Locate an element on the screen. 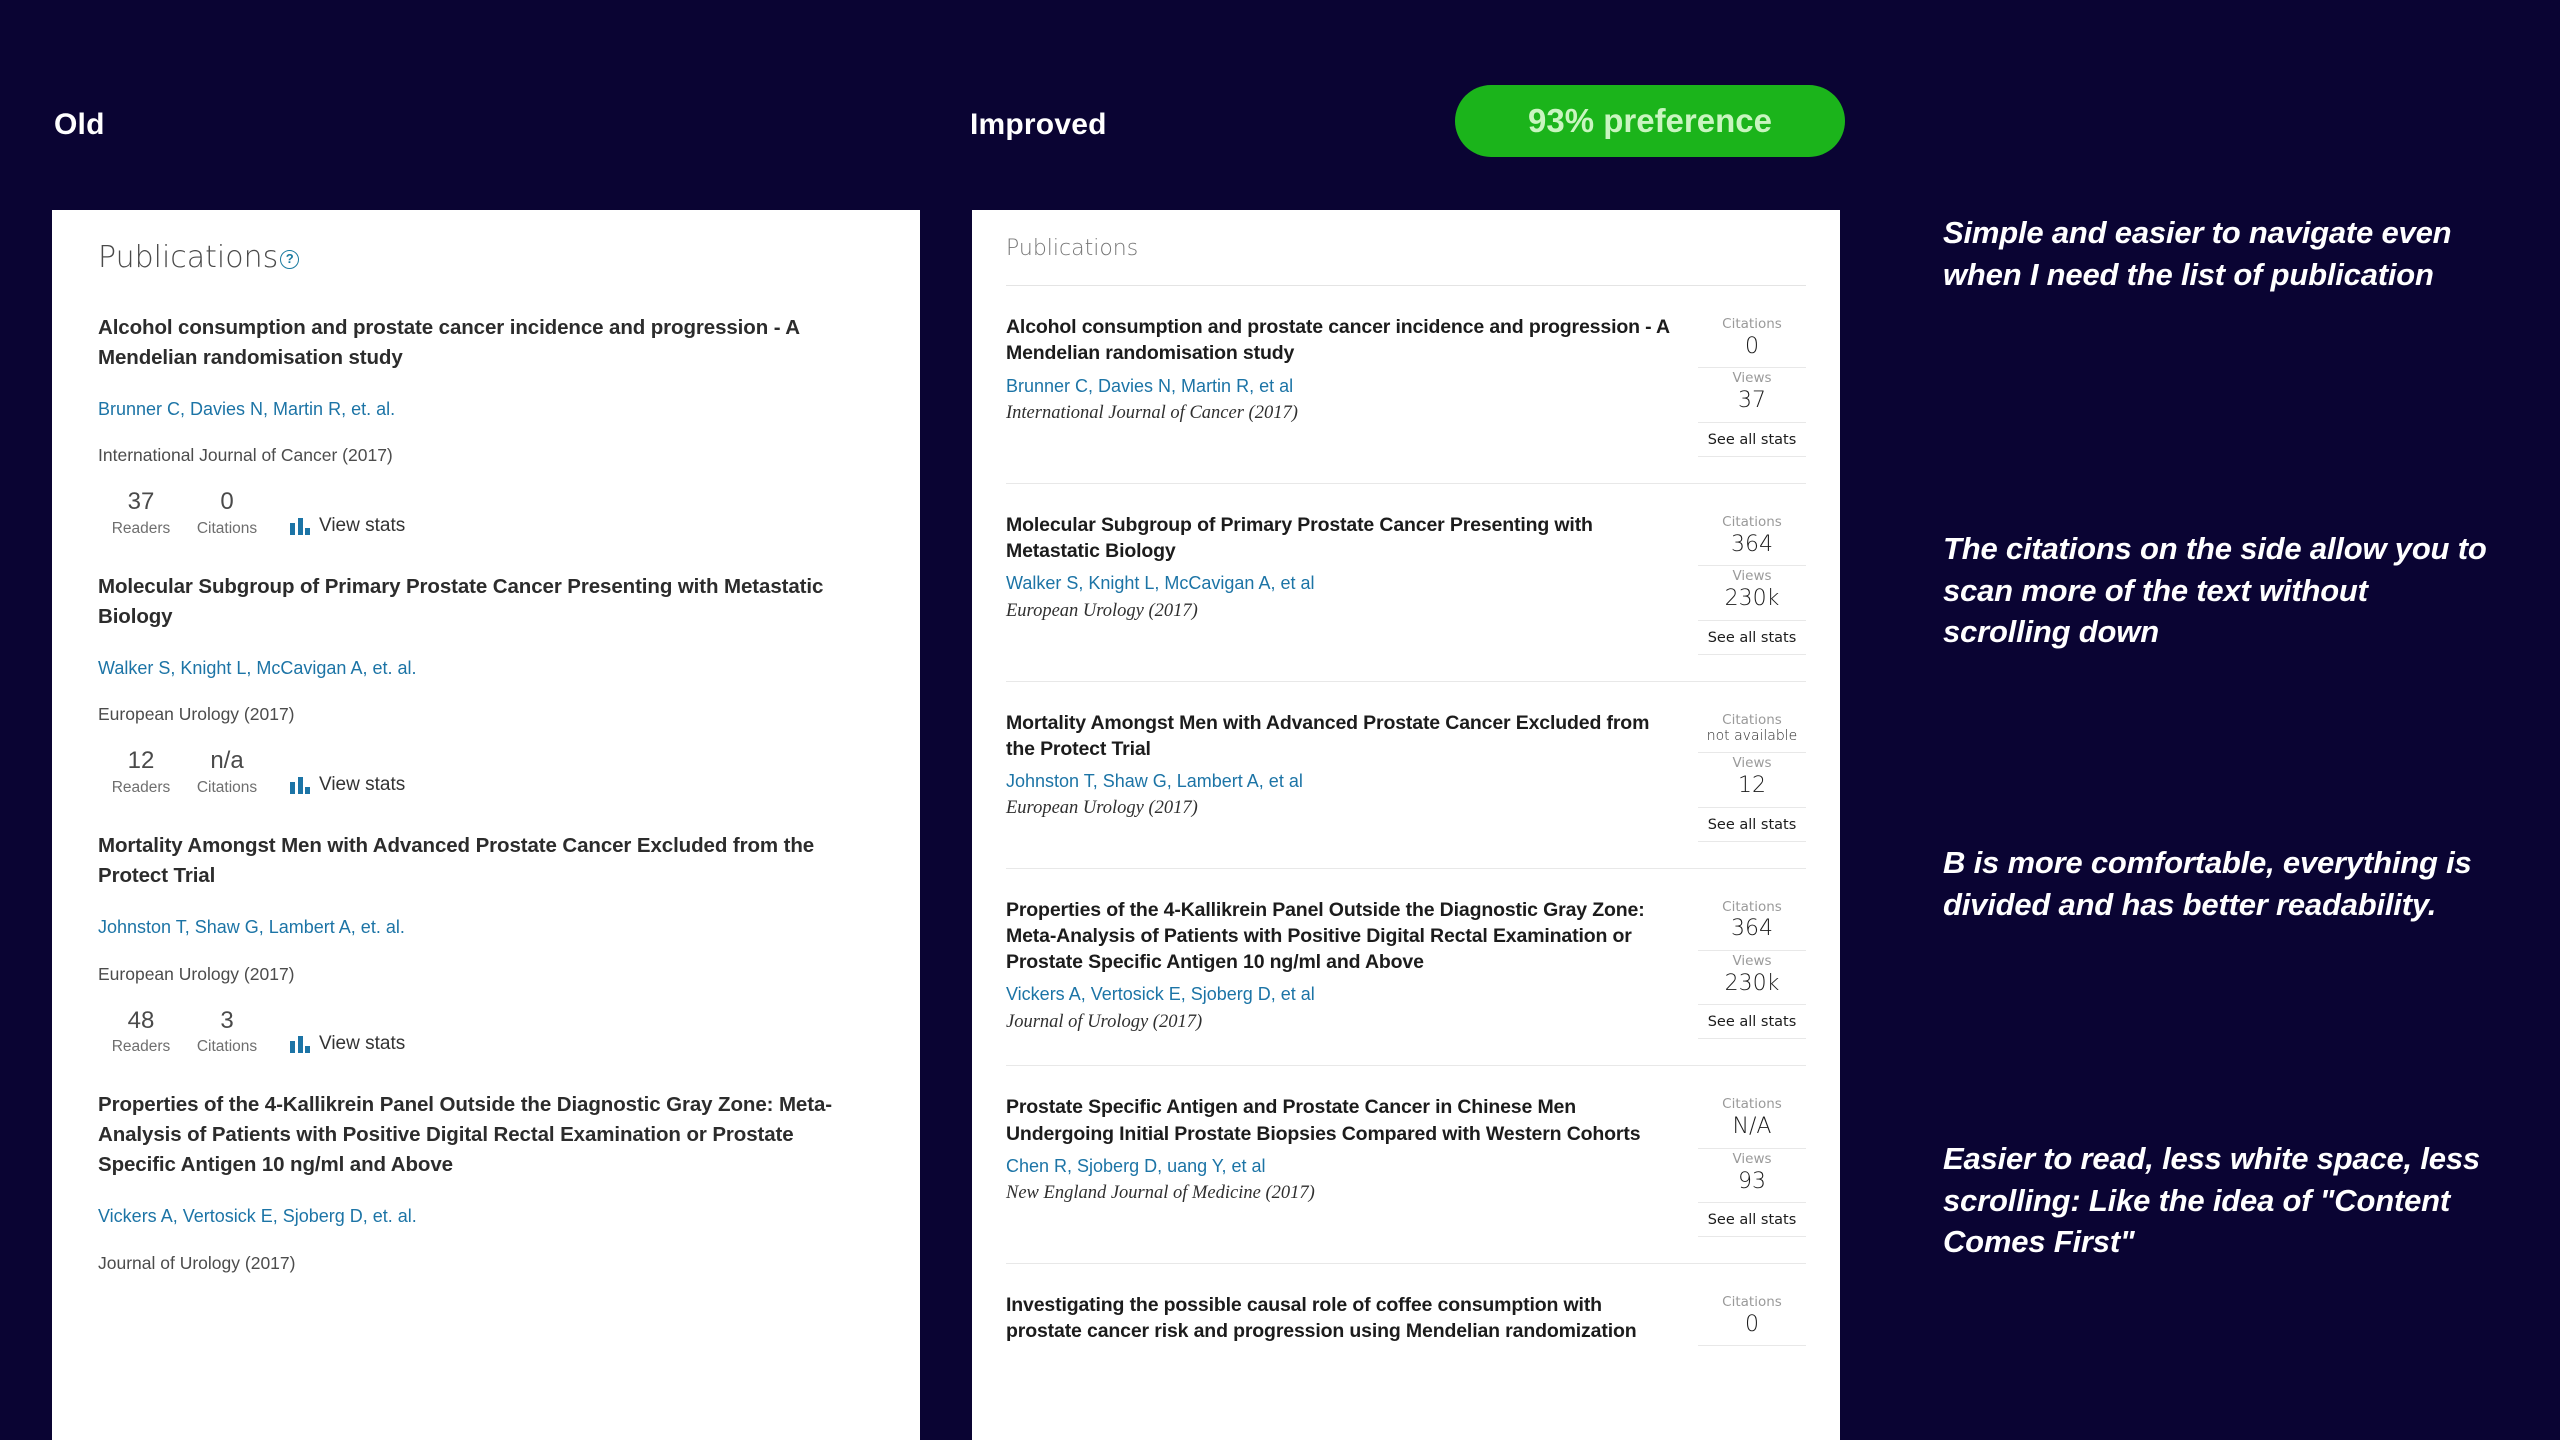 This screenshot has width=2560, height=1440. citations-value: 3 is located at coordinates (227, 1020).